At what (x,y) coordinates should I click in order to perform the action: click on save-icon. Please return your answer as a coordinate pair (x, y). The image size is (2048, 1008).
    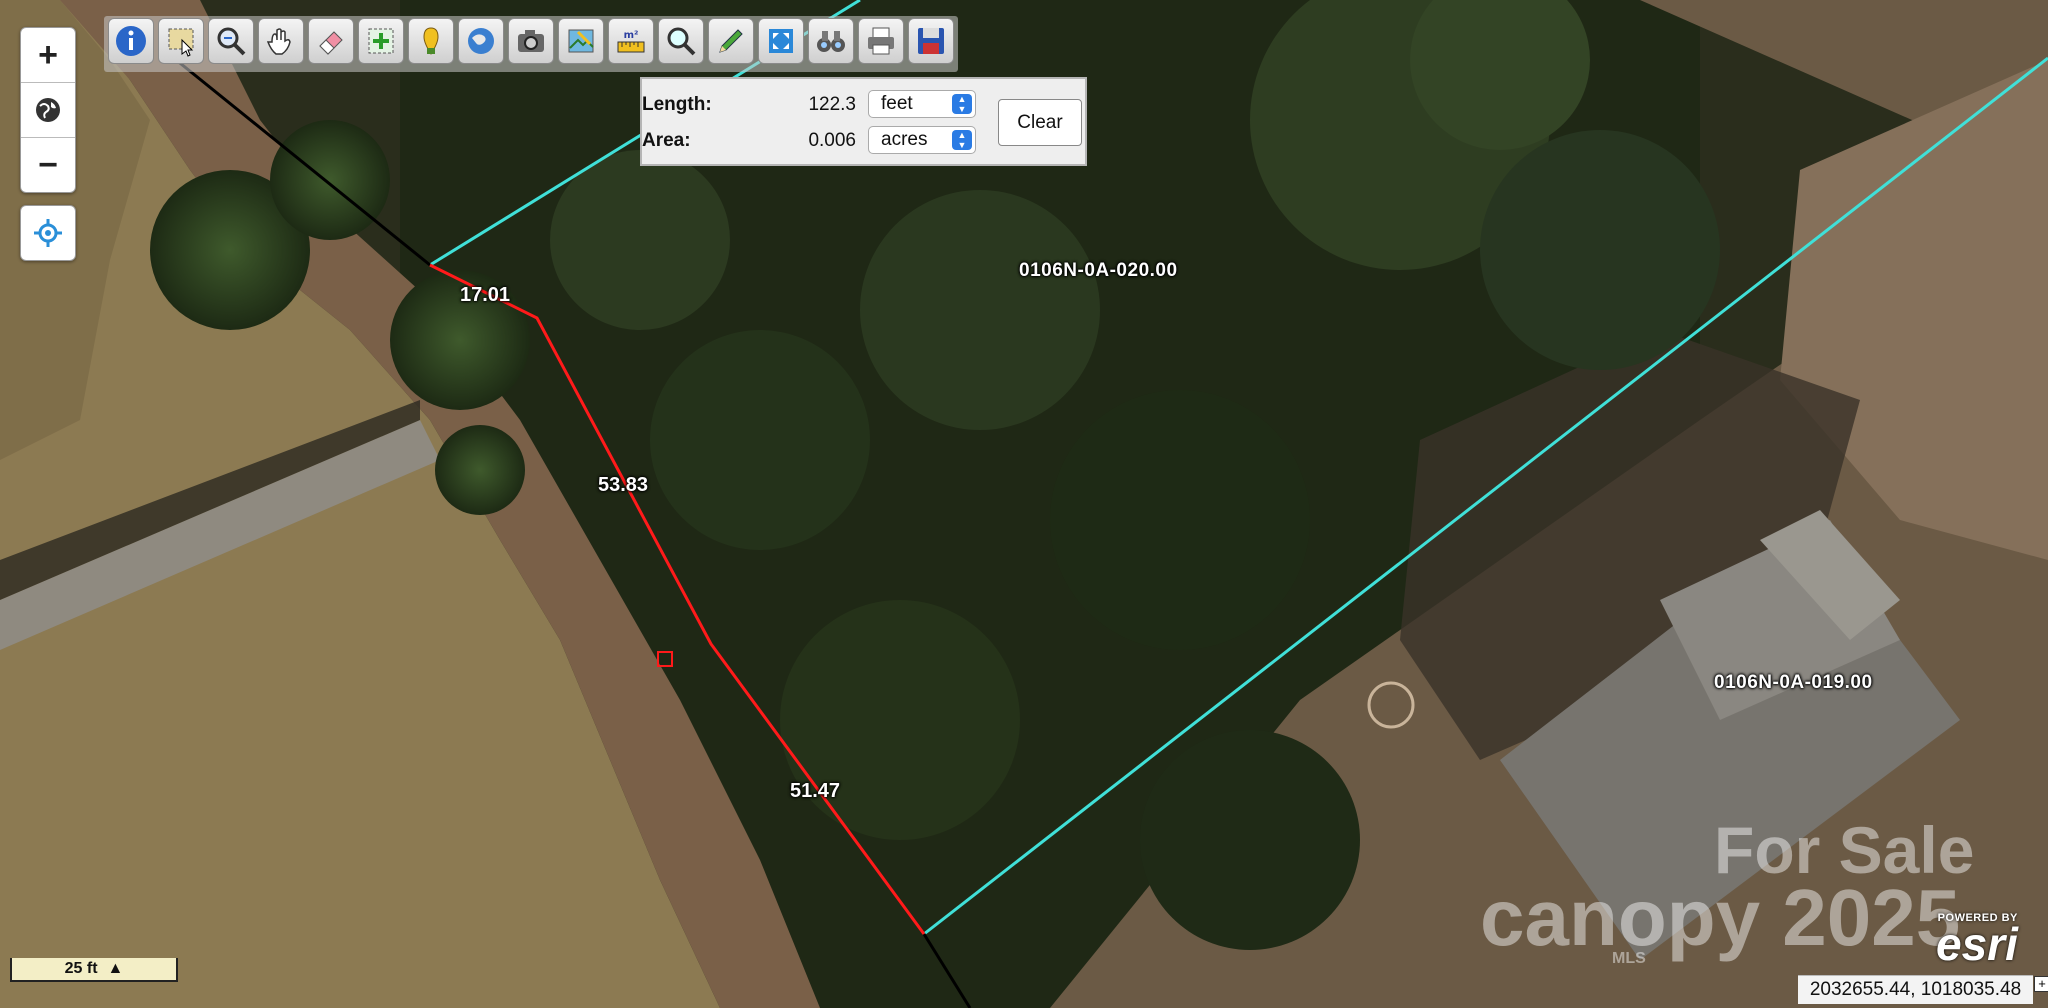
    Looking at the image, I should click on (931, 41).